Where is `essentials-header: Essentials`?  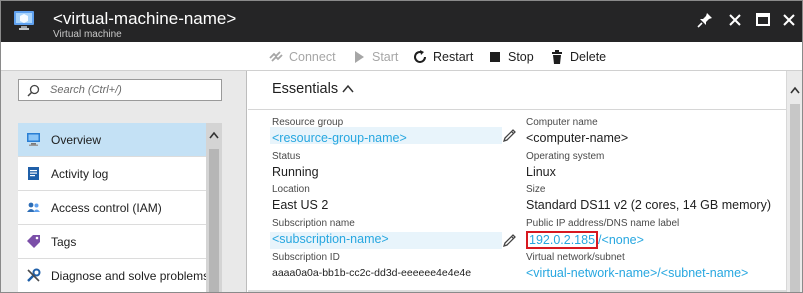 essentials-header: Essentials is located at coordinates (517, 90).